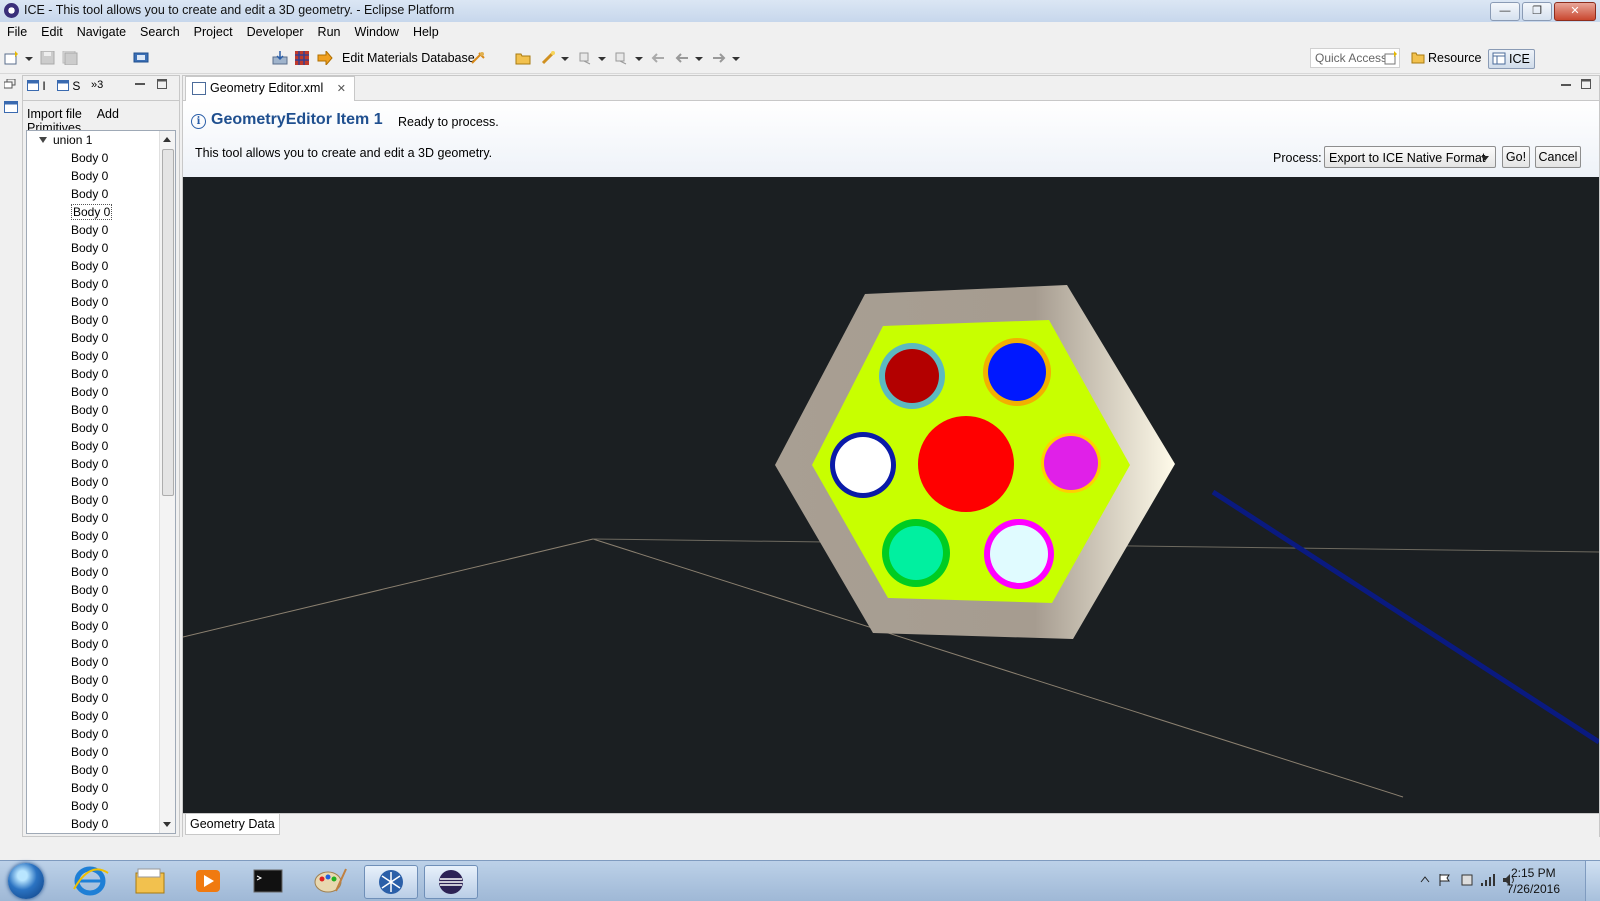 Image resolution: width=1600 pixels, height=901 pixels. I want to click on new-dropdown-icon, so click(29, 58).